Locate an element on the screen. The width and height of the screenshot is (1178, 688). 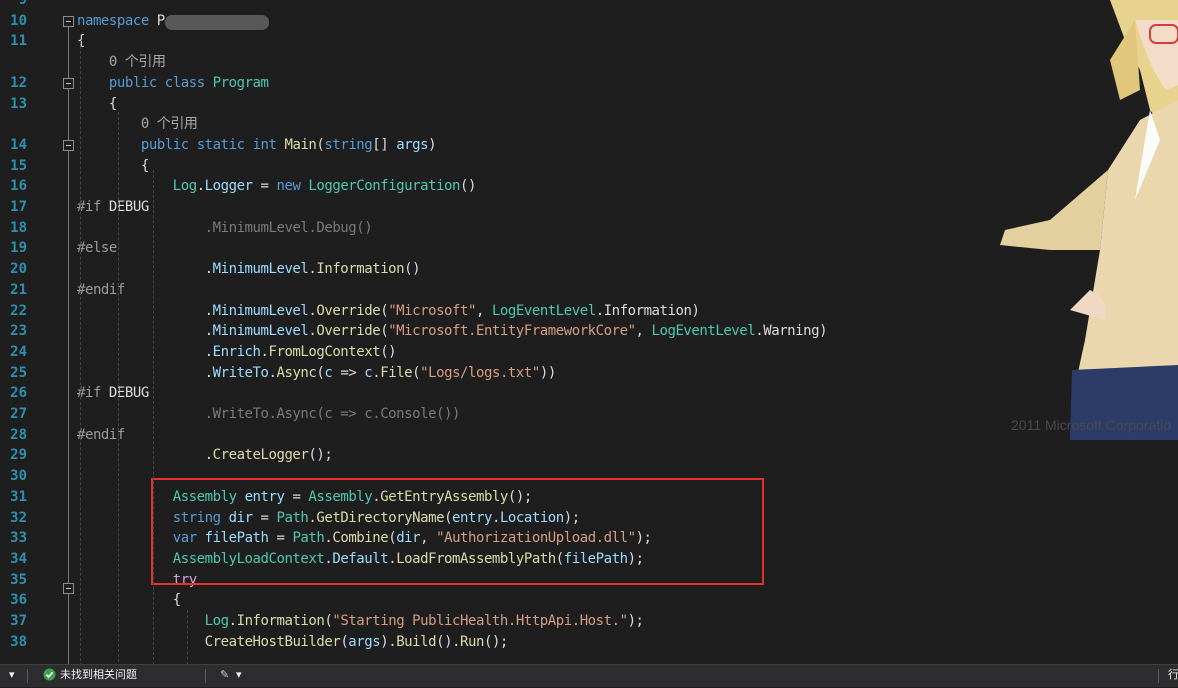
code-line-11: 11{ is located at coordinates (589, 41).